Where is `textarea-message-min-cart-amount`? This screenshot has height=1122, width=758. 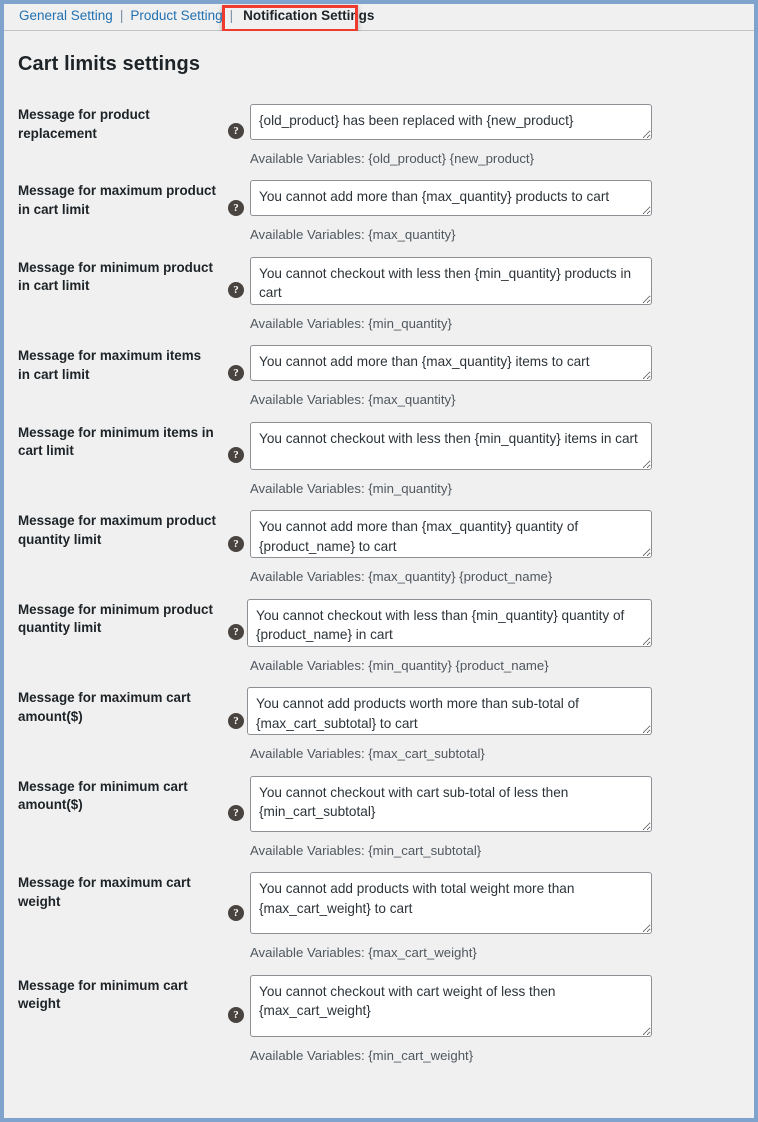 textarea-message-min-cart-amount is located at coordinates (451, 803).